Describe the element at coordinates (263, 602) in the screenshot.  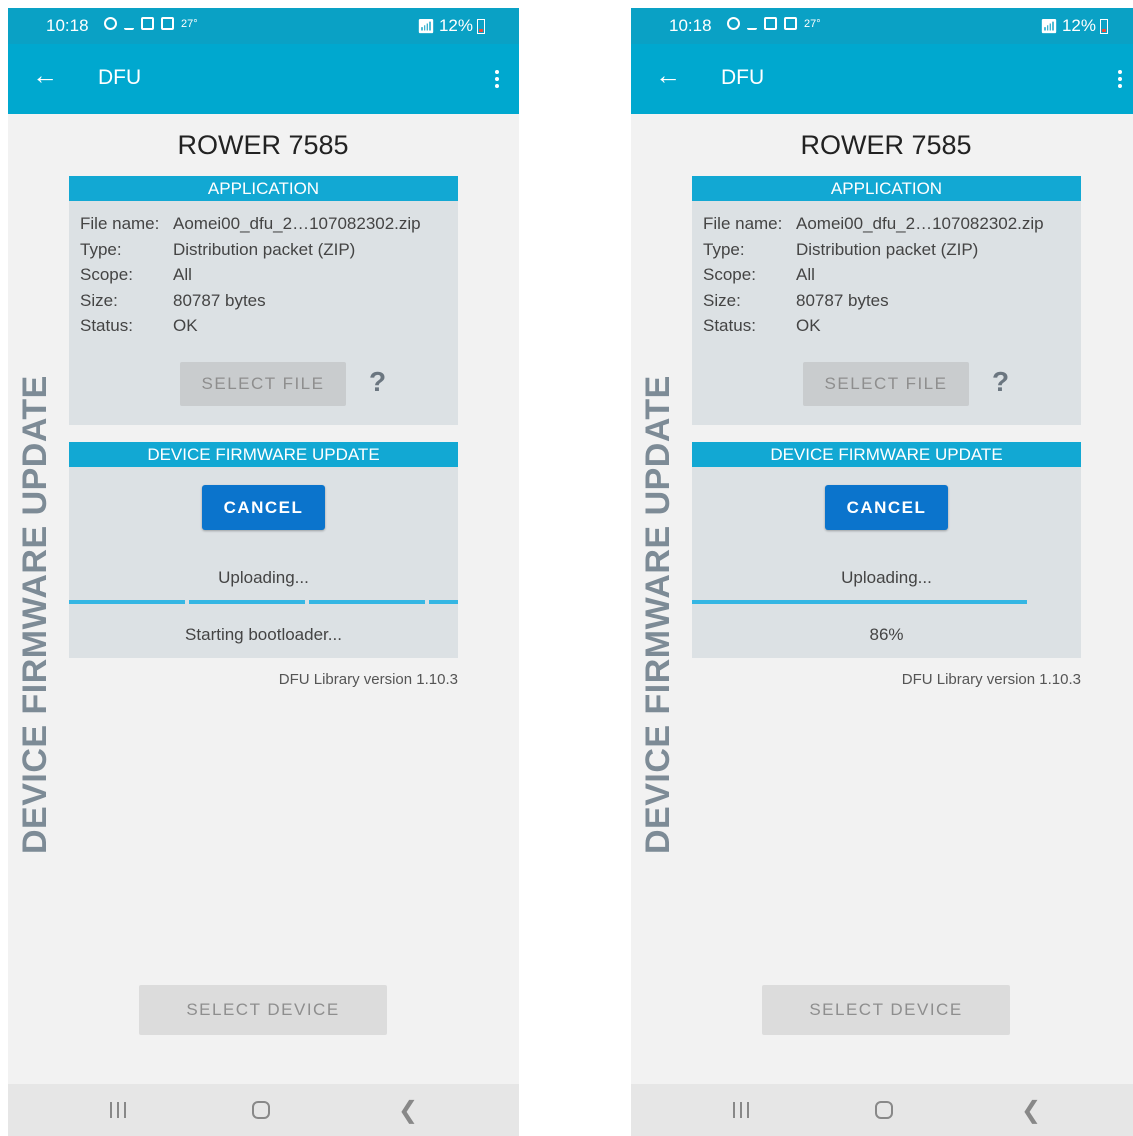
I see `progress-bar-indeterminate` at that location.